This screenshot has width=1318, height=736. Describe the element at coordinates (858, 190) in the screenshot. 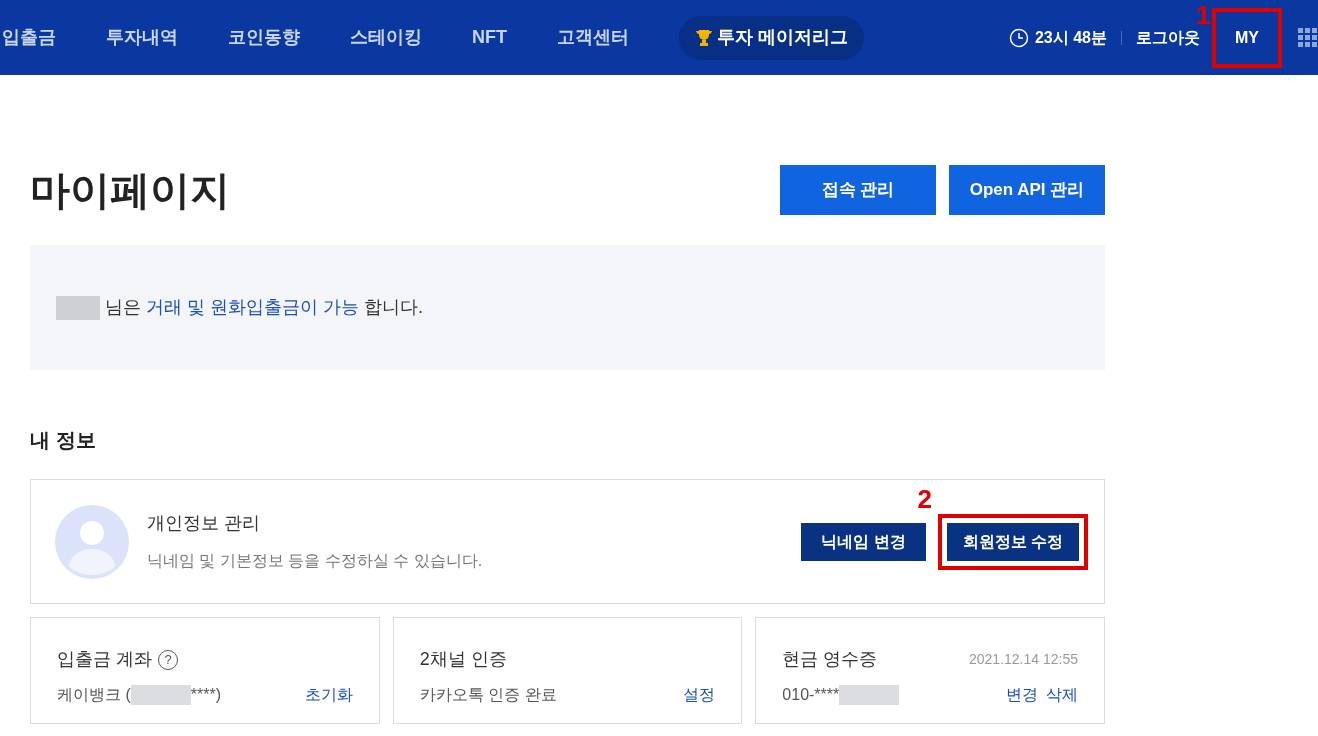

I see `header-button: 접속 관리` at that location.